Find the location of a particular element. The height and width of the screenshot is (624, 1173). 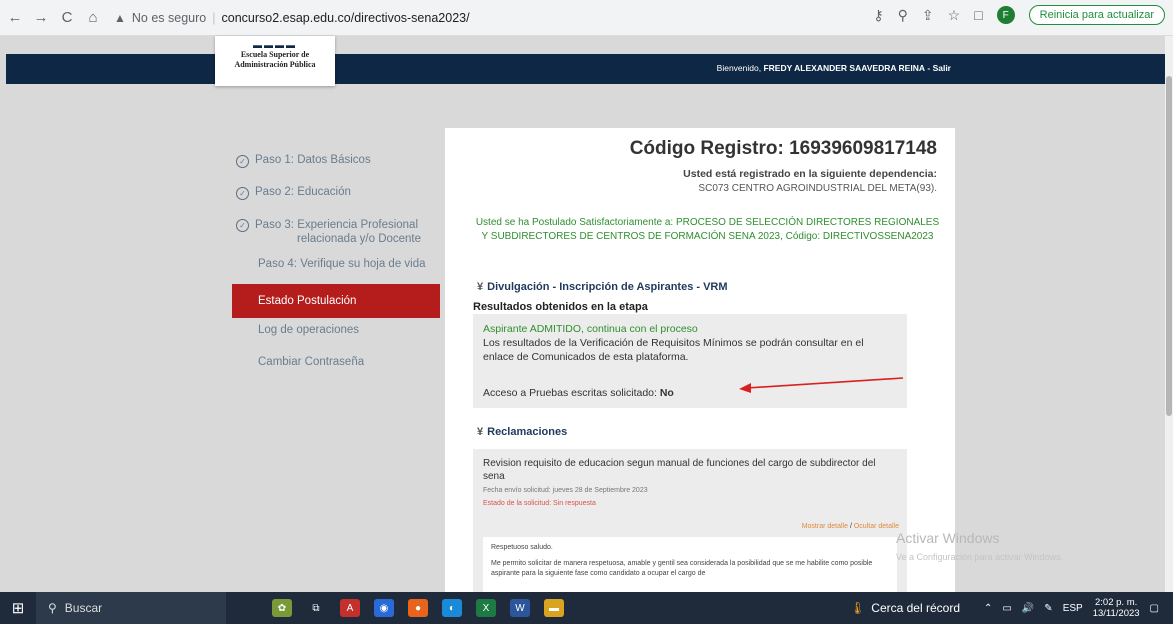

clock-time: 2:02 p. m. is located at coordinates (1116, 602).